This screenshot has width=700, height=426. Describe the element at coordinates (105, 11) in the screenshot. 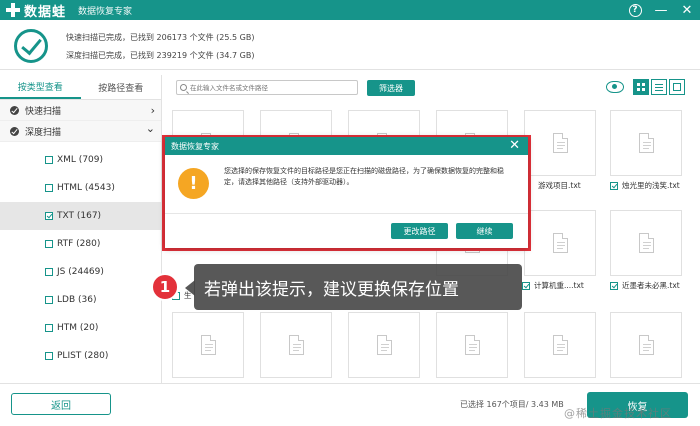

I see `app-subtitle: 数据恢复专家` at that location.